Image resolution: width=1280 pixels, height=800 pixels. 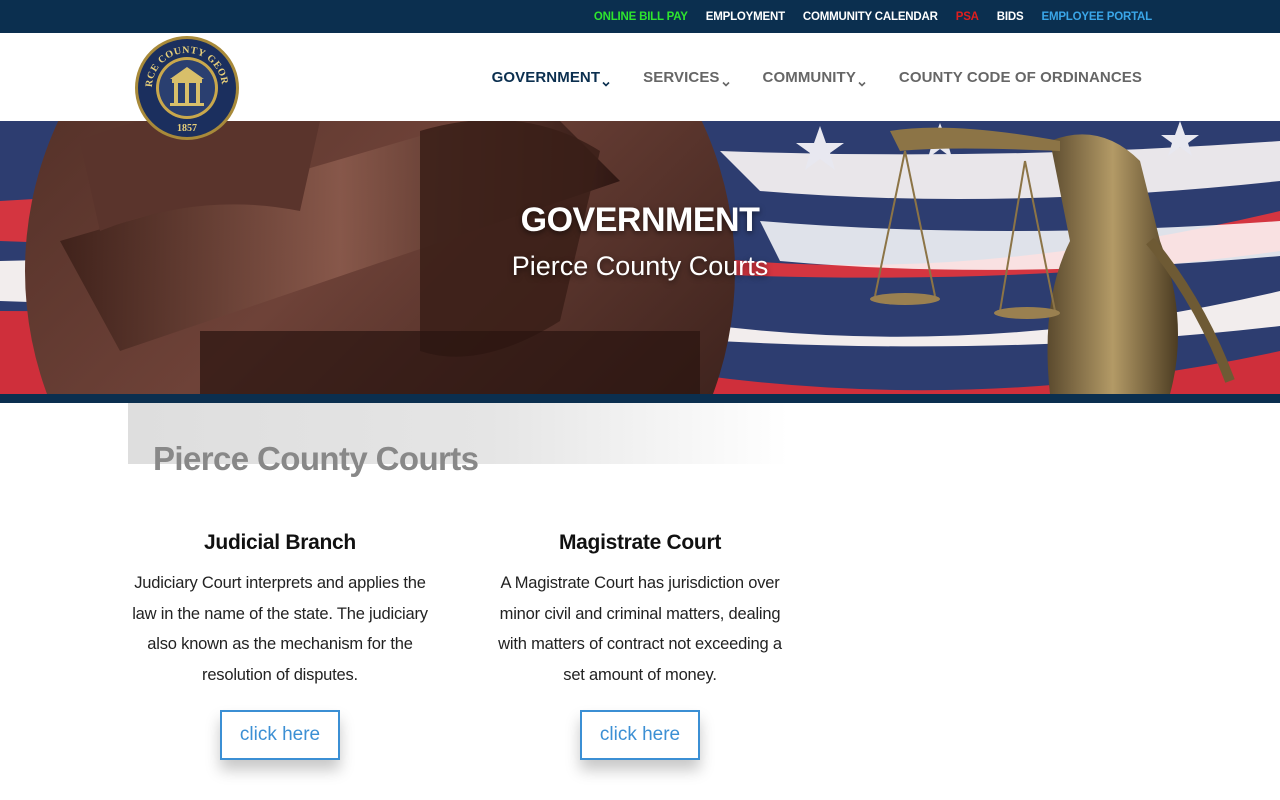 I want to click on nav-services: SERVICES, so click(x=686, y=77).